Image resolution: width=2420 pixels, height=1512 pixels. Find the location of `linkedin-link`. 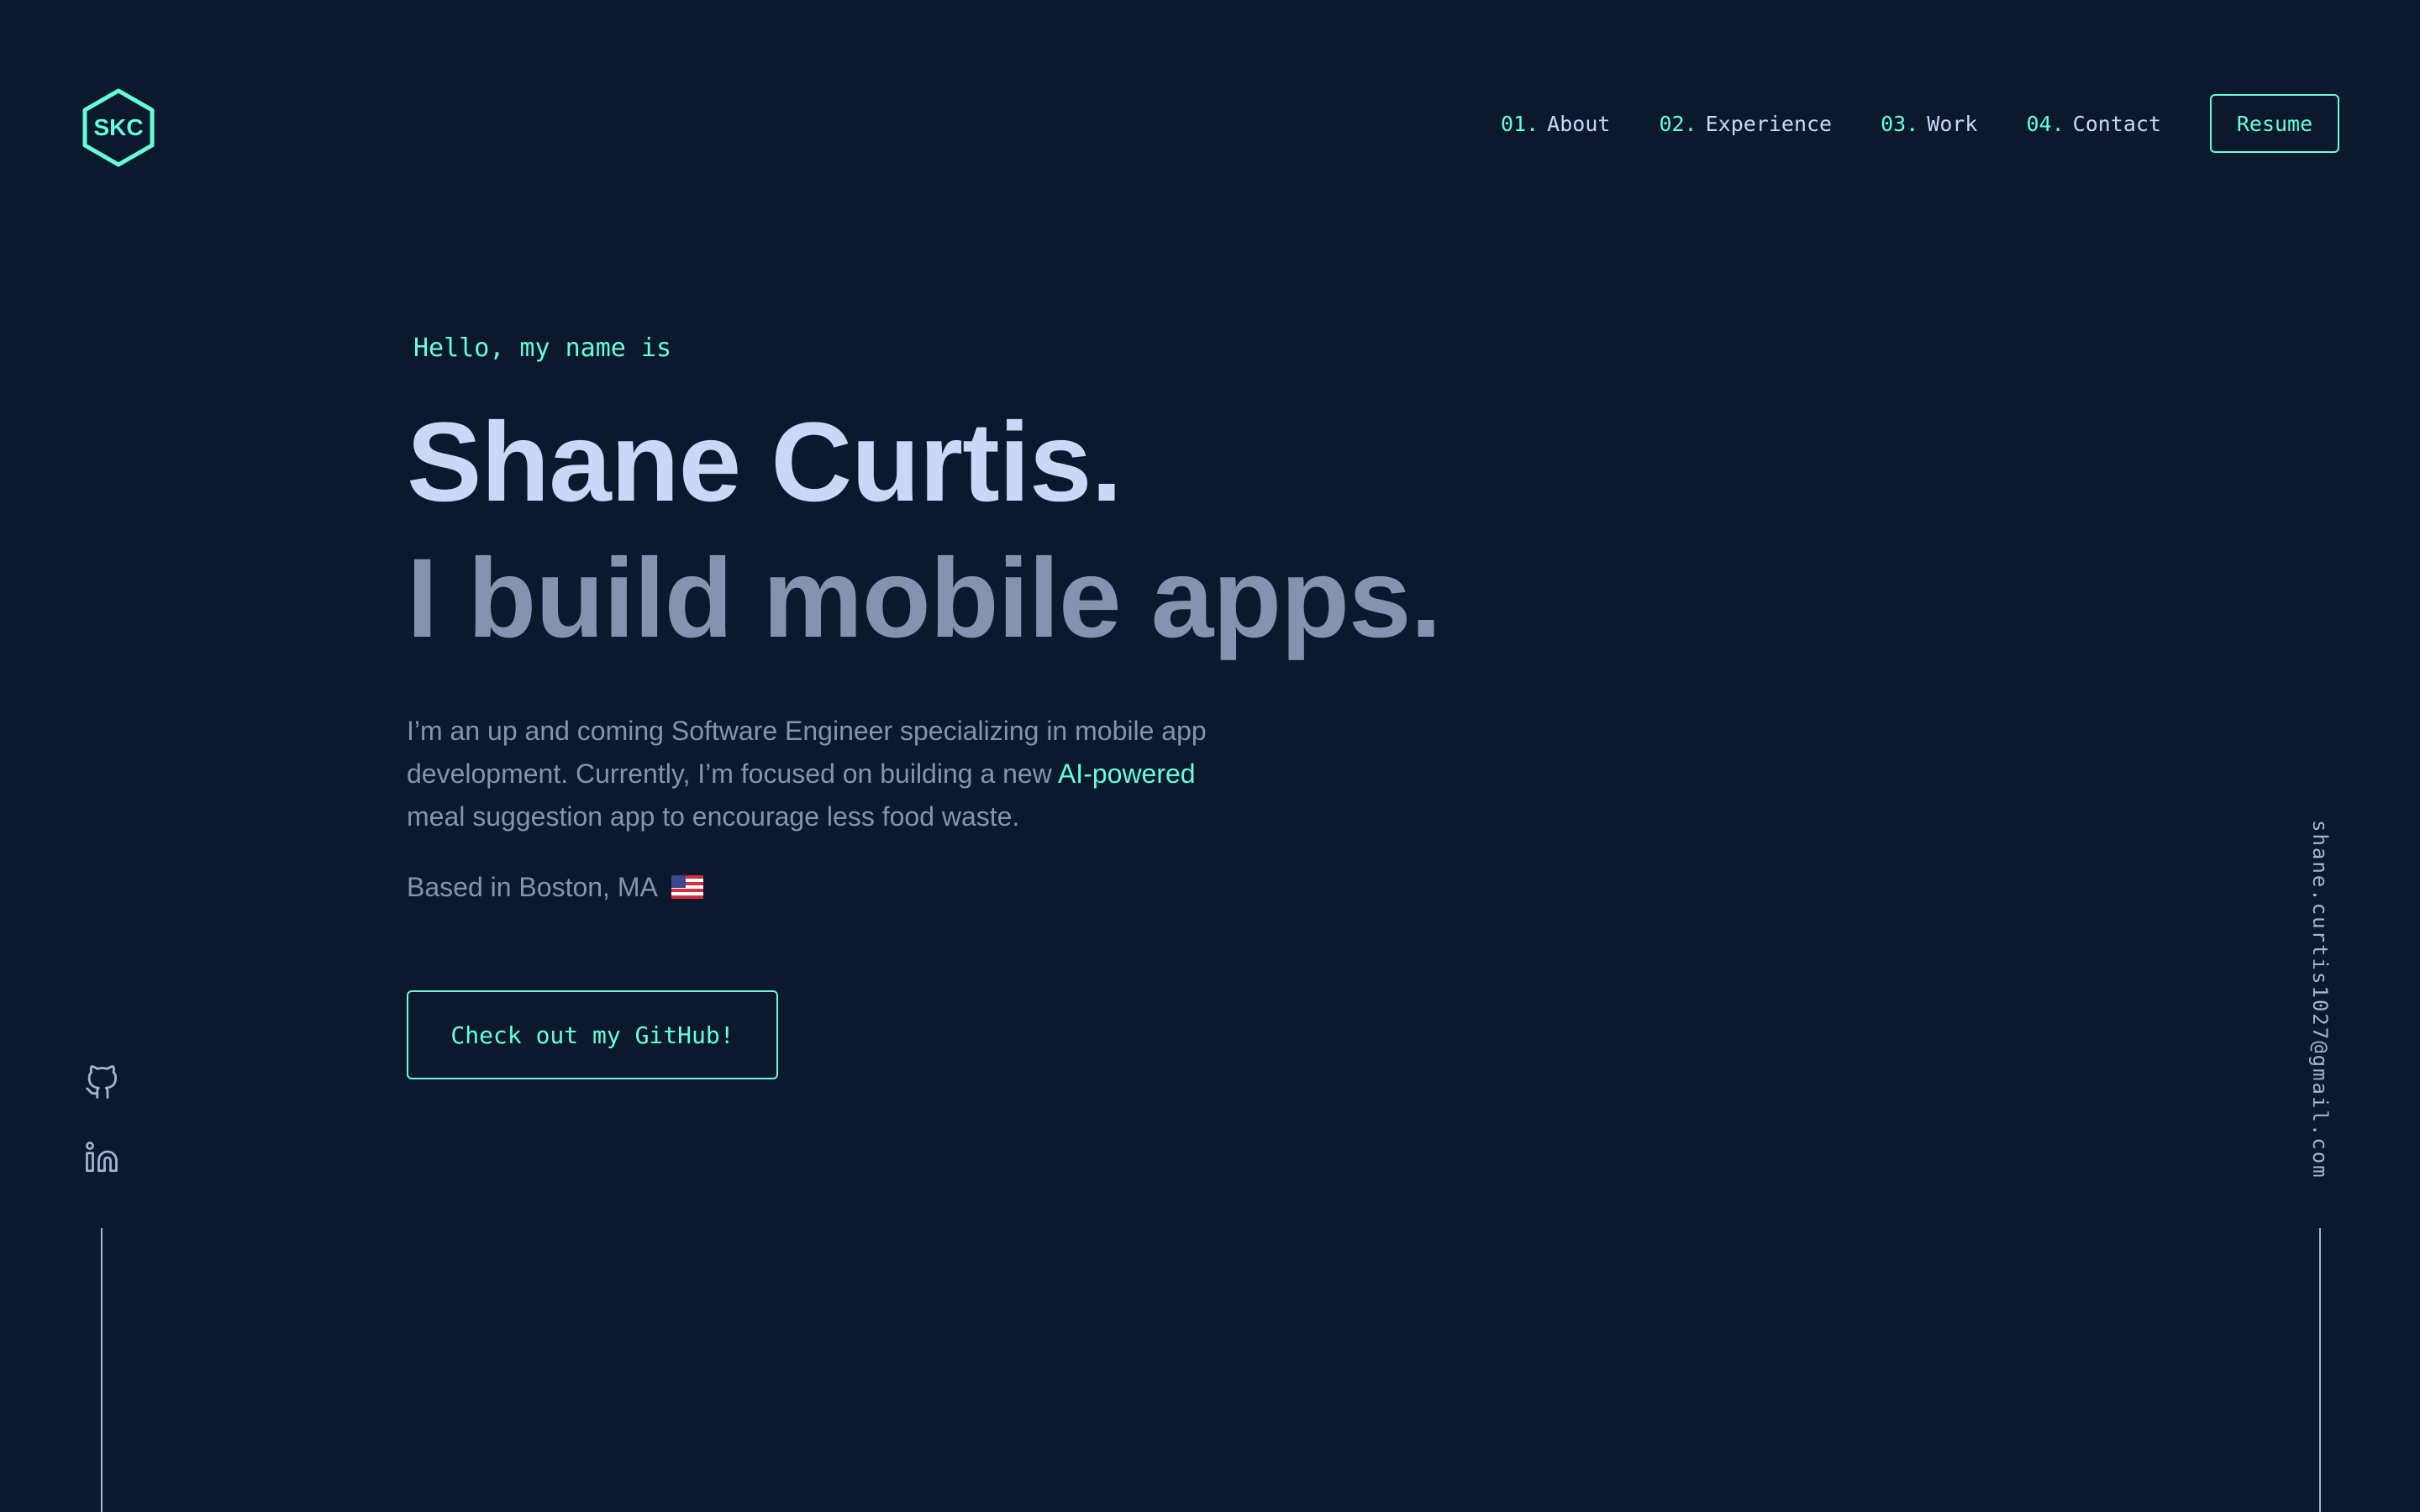

linkedin-link is located at coordinates (101, 1157).